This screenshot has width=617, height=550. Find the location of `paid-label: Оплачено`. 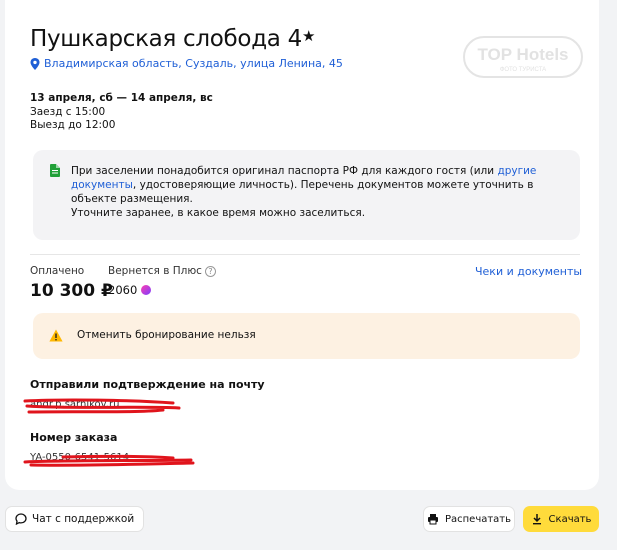

paid-label: Оплачено is located at coordinates (57, 271).